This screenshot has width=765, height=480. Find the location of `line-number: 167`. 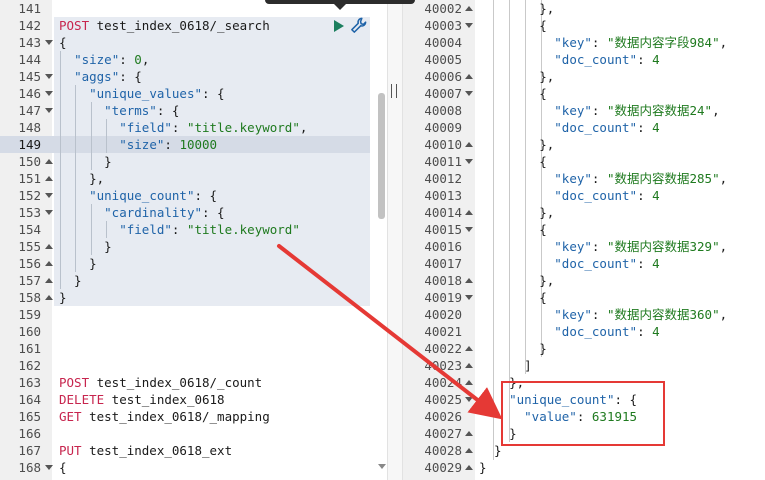

line-number: 167 is located at coordinates (29, 450).